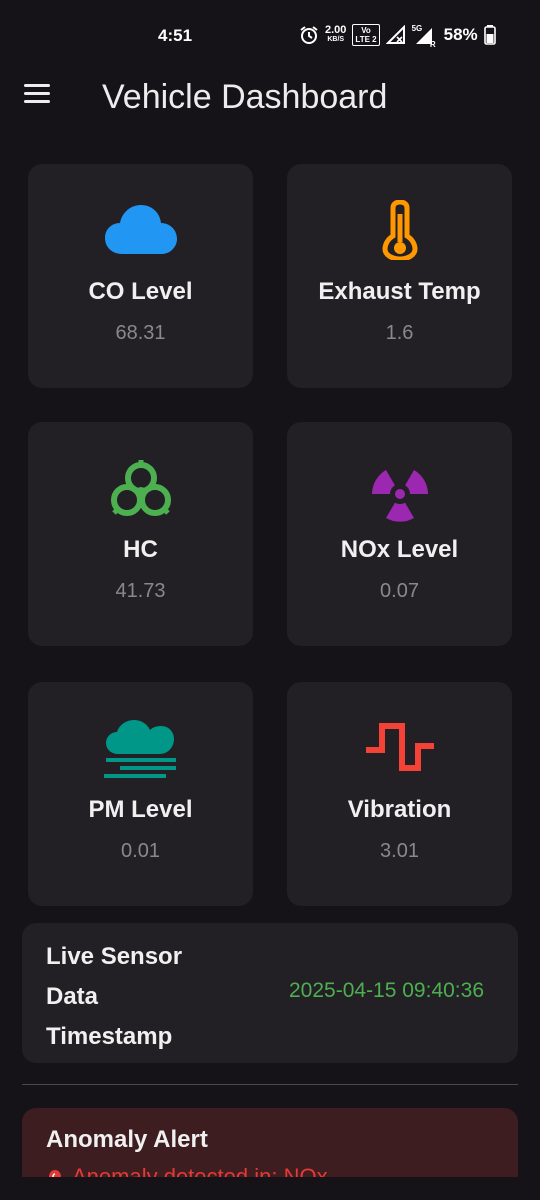 The image size is (540, 1200). What do you see at coordinates (399, 230) in the screenshot?
I see `thermometer-icon` at bounding box center [399, 230].